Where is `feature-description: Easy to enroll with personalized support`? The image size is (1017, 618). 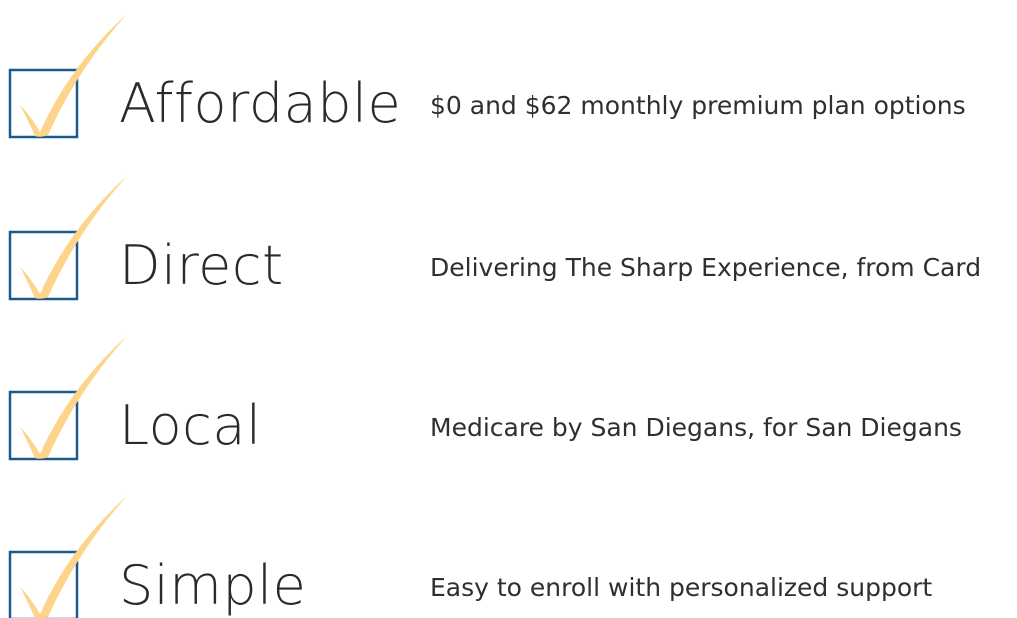 feature-description: Easy to enroll with personalized support is located at coordinates (681, 587).